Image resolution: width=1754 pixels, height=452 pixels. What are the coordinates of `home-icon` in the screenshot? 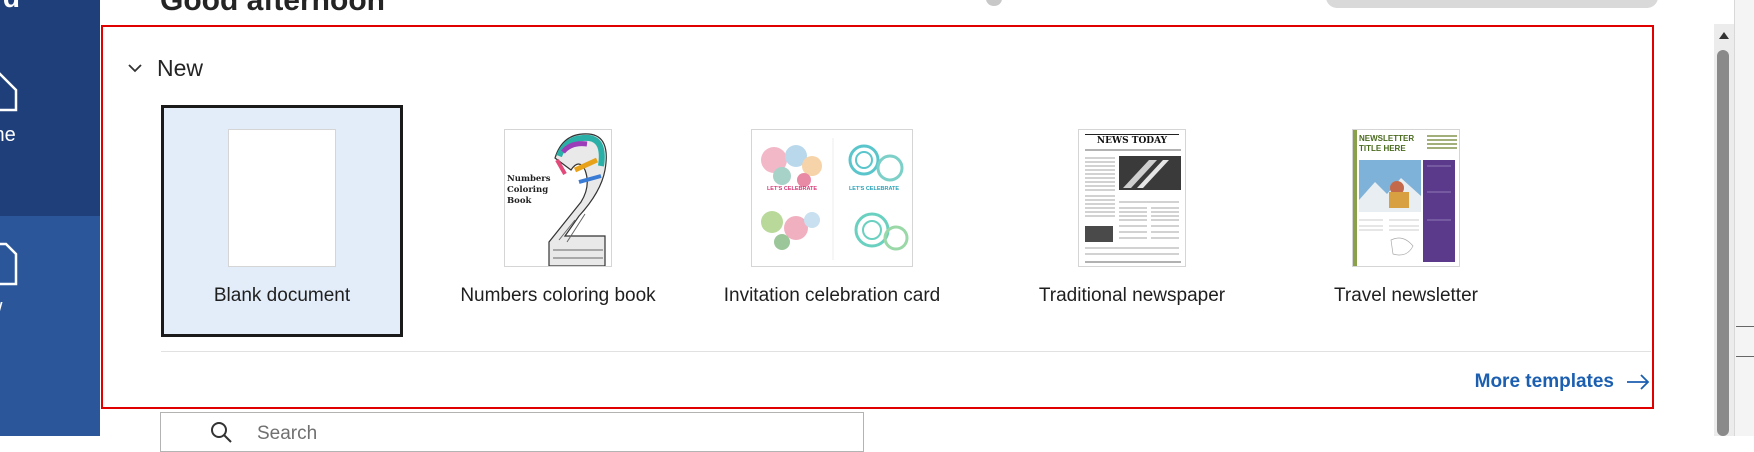 It's located at (9, 92).